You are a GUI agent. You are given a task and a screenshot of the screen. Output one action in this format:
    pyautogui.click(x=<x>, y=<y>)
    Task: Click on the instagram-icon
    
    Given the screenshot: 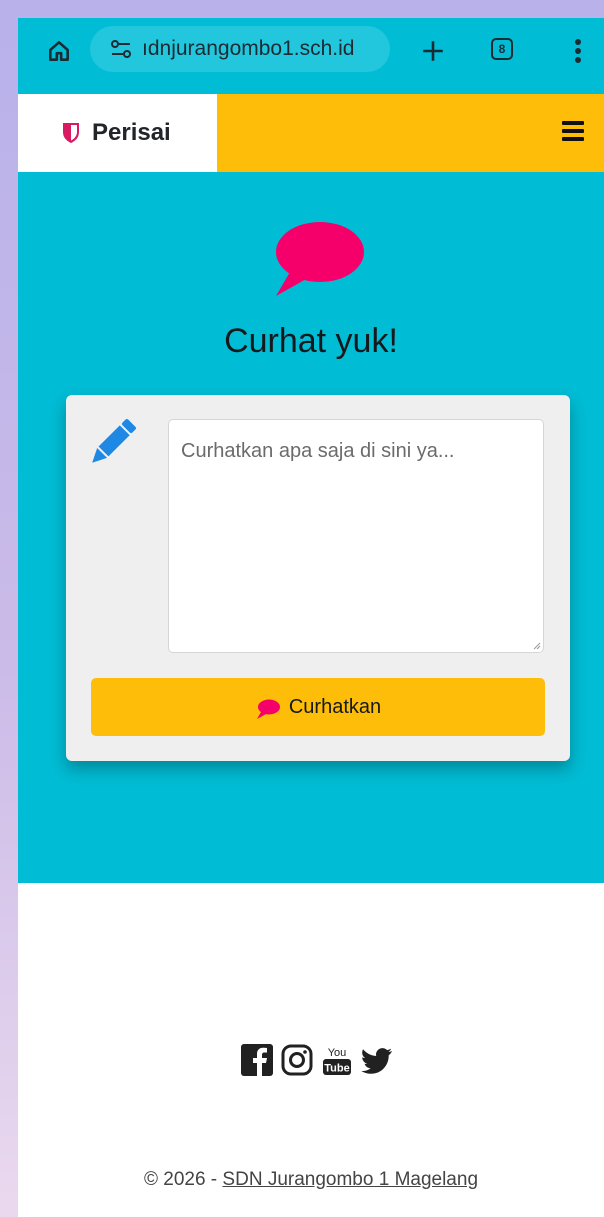 What is the action you would take?
    pyautogui.click(x=297, y=1060)
    